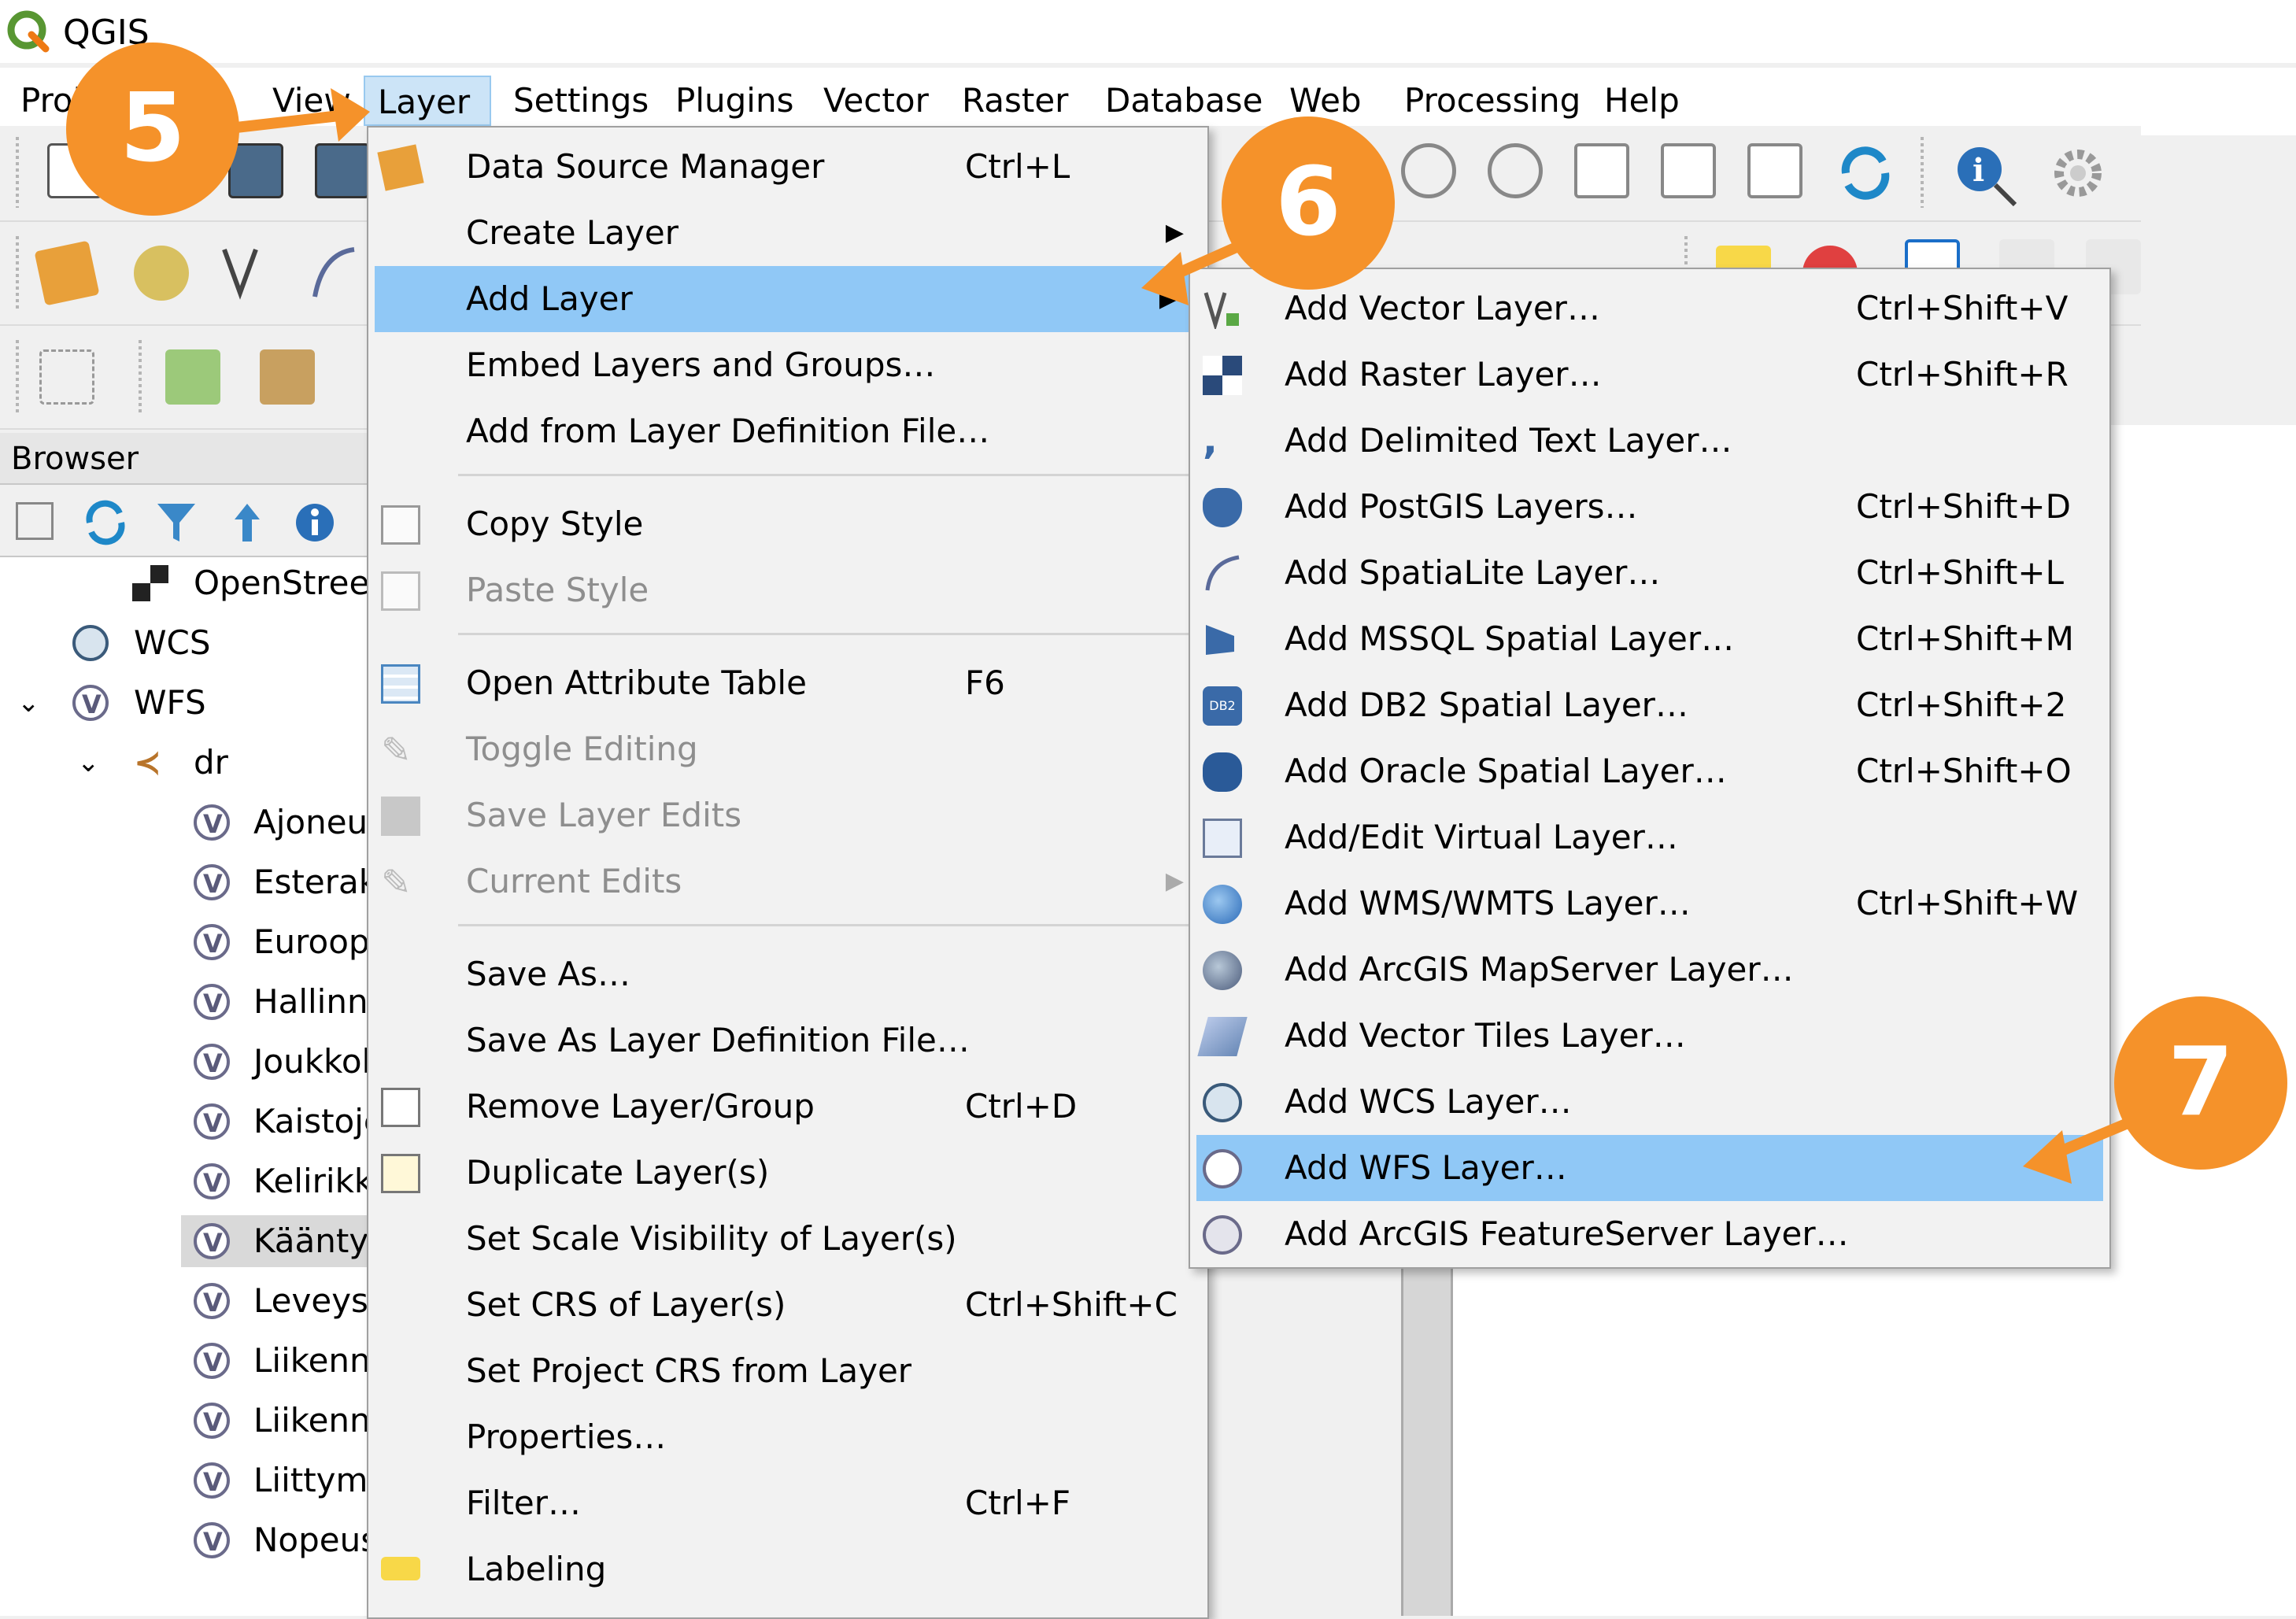  I want to click on menu-item-filter: Filter… Ctrl+F, so click(787, 1503).